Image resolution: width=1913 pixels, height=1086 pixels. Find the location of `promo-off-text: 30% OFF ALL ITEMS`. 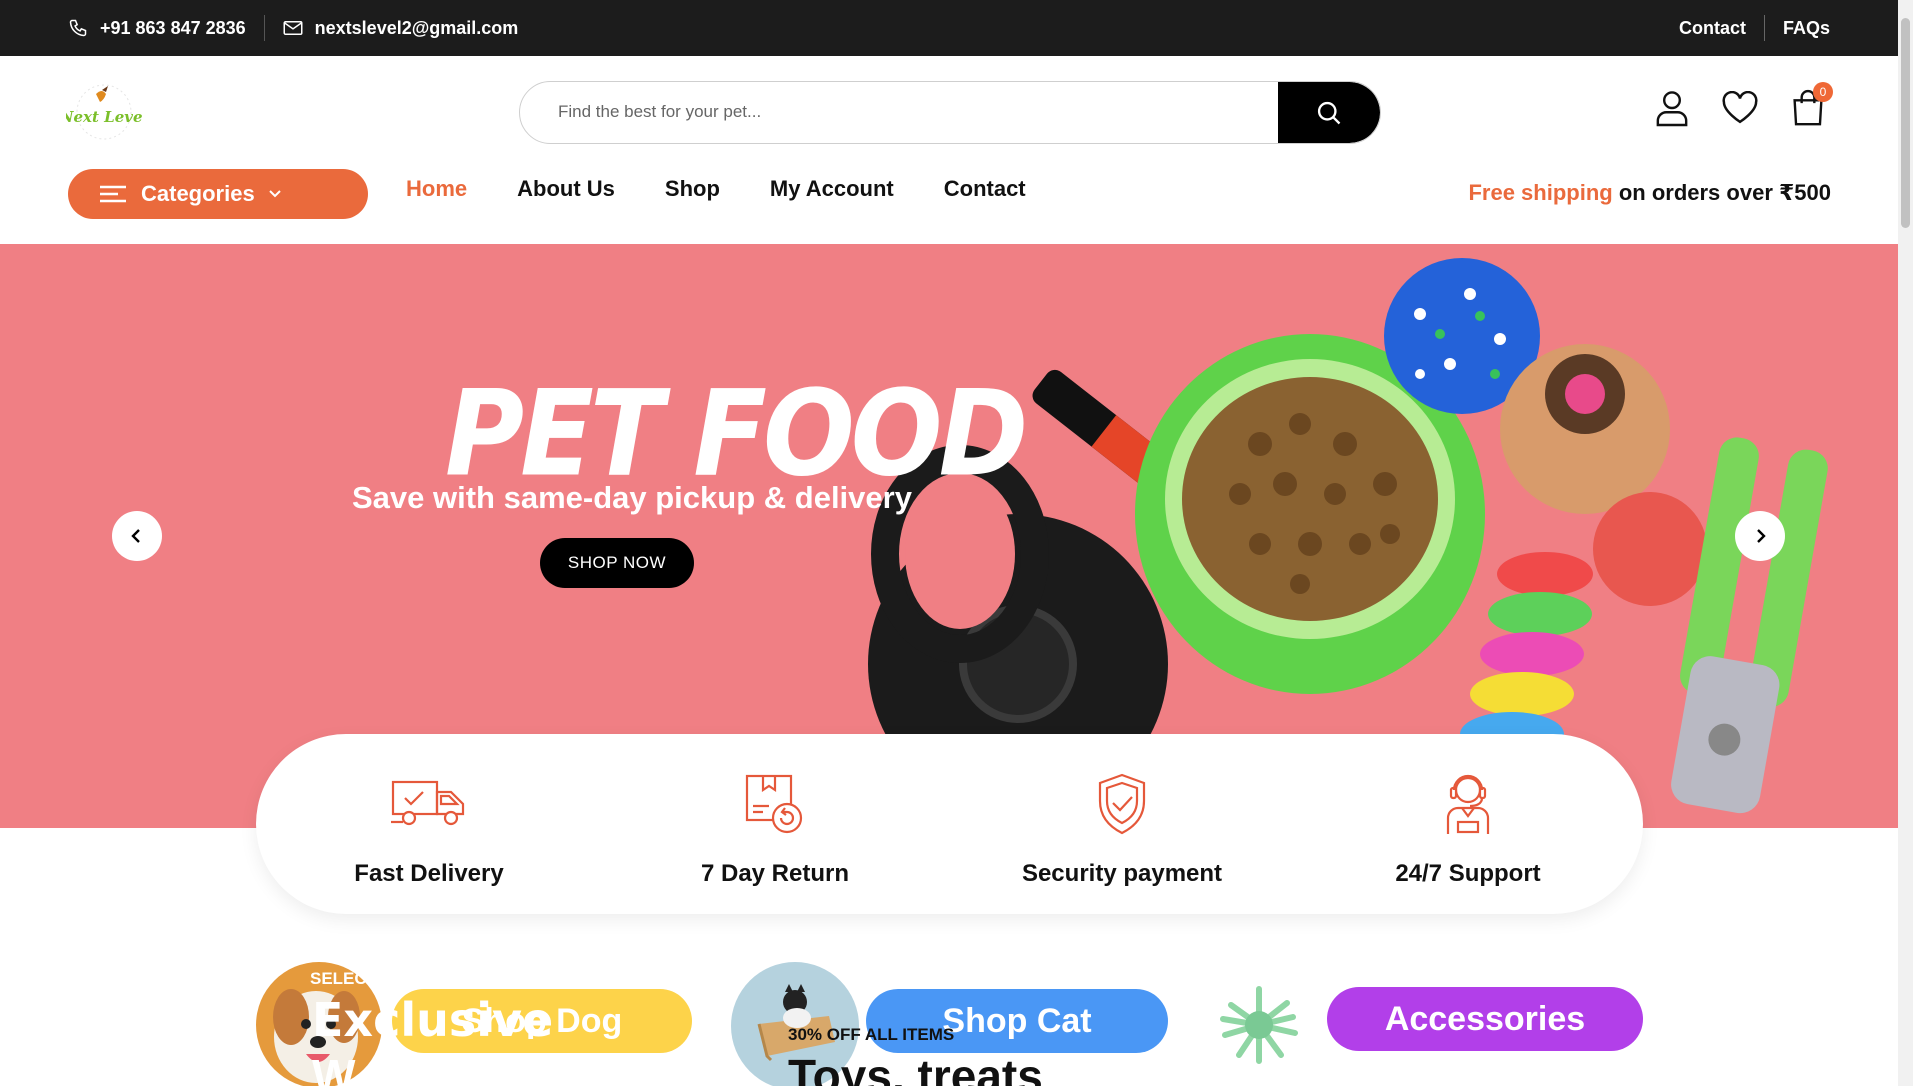

promo-off-text: 30% OFF ALL ITEMS is located at coordinates (871, 1034).